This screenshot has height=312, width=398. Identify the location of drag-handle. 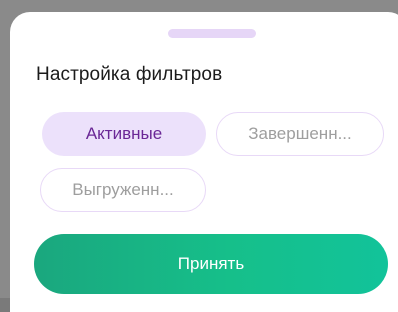
(212, 33).